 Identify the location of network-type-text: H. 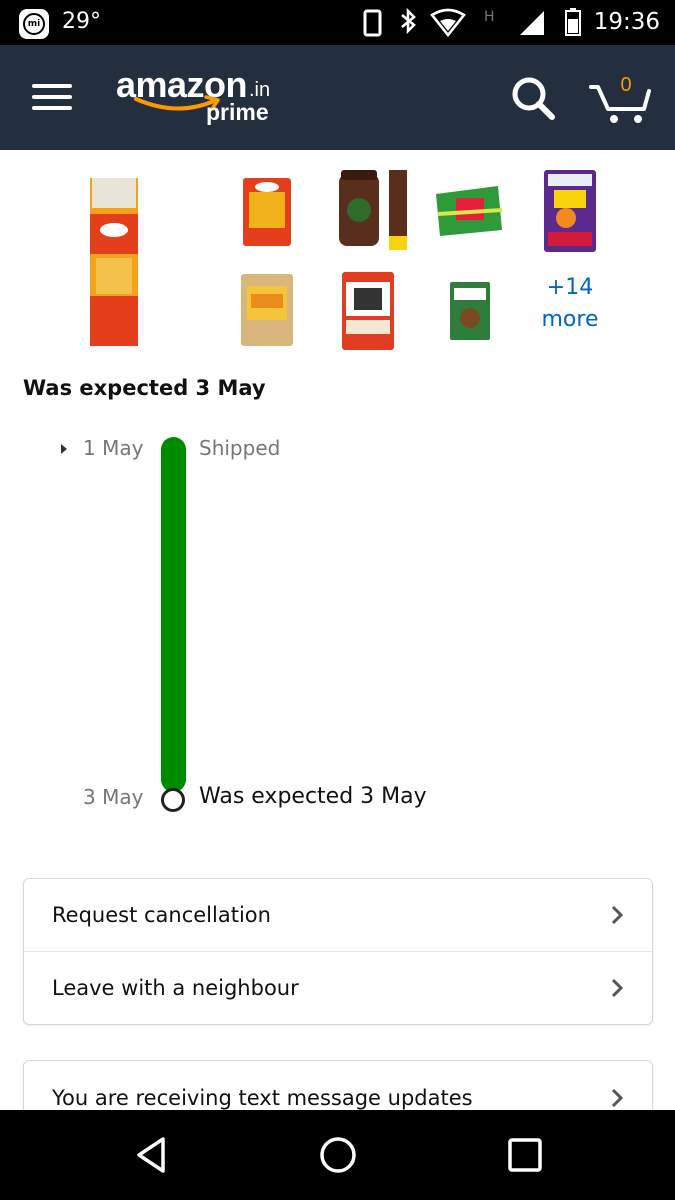
(489, 17).